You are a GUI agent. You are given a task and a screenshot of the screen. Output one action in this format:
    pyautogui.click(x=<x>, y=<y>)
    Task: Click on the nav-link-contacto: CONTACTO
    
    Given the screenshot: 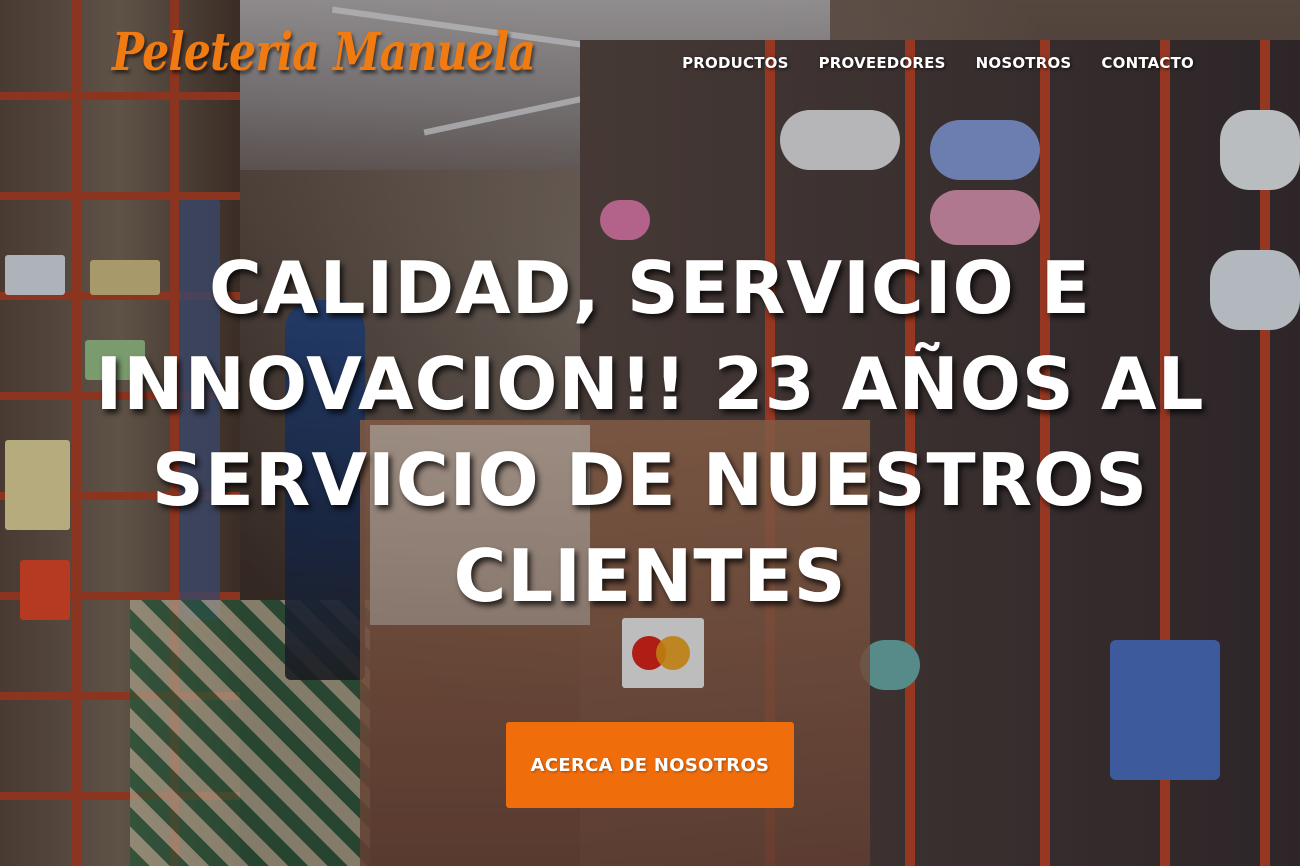 What is the action you would take?
    pyautogui.click(x=1147, y=63)
    